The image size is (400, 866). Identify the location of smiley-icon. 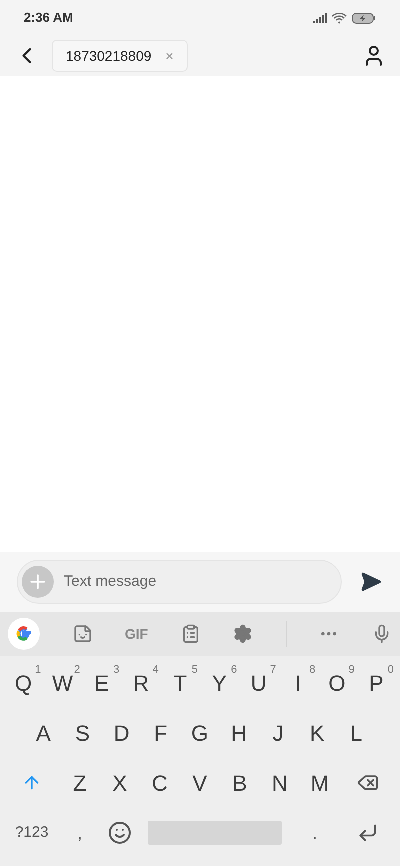
(120, 833).